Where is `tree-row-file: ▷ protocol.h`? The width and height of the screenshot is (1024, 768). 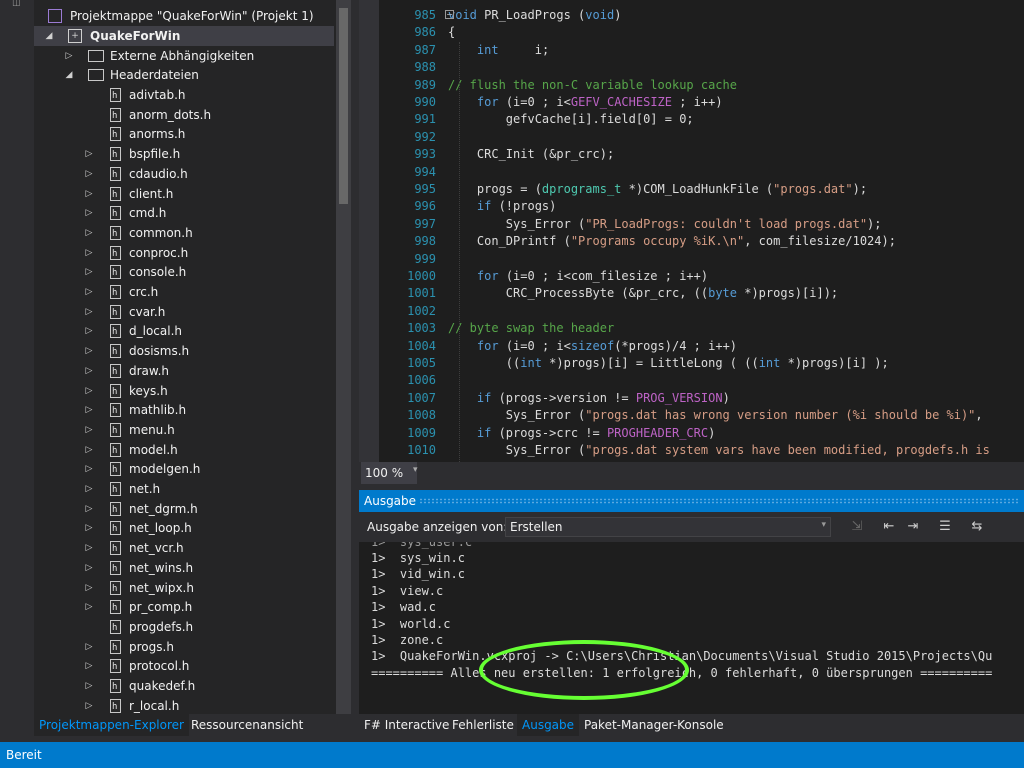
tree-row-file: ▷ protocol.h is located at coordinates (184, 666).